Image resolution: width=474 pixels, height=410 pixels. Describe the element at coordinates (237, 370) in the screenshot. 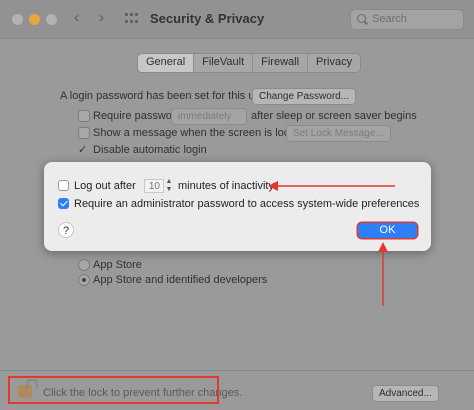

I see `footer-divider` at that location.